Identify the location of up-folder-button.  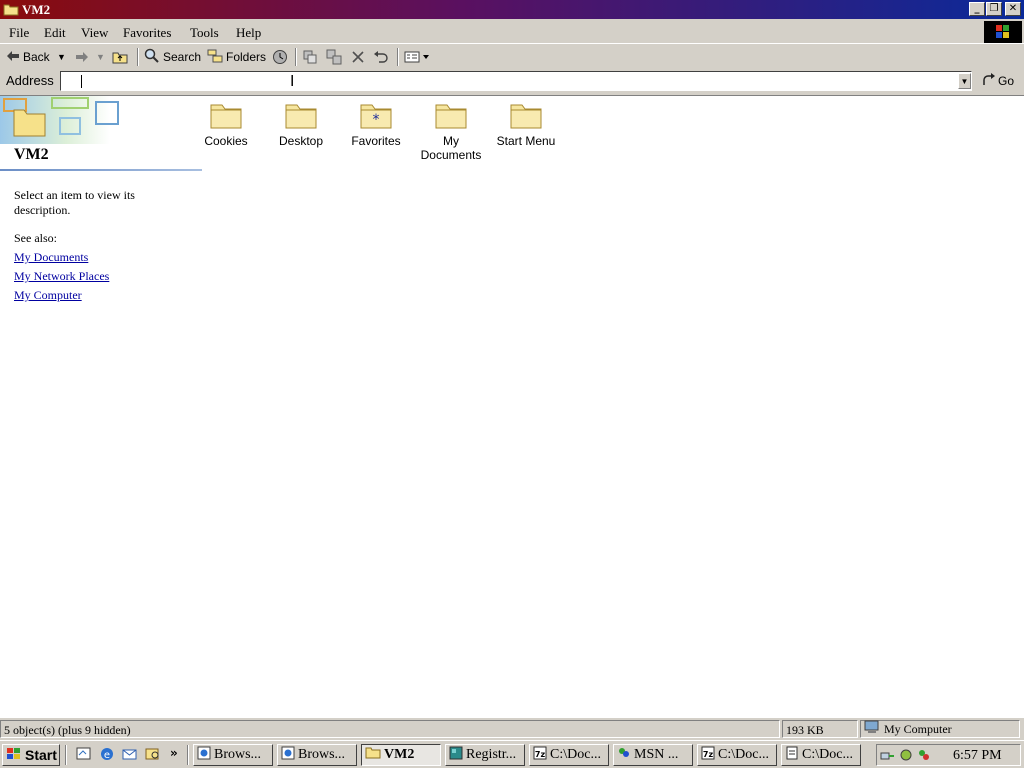
(120, 57).